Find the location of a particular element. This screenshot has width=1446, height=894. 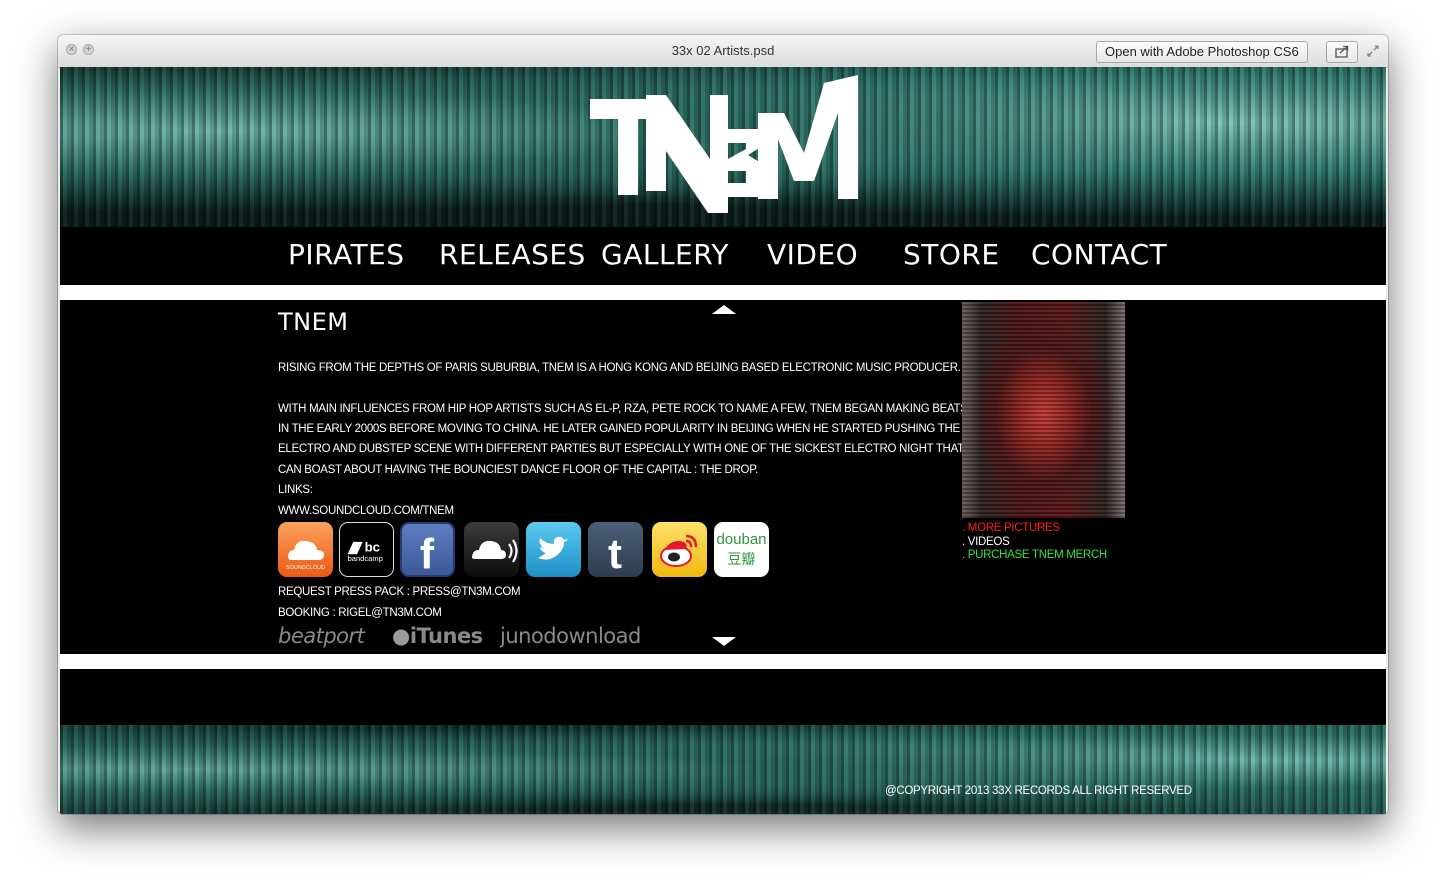

links-label: LINKS: is located at coordinates (295, 490).